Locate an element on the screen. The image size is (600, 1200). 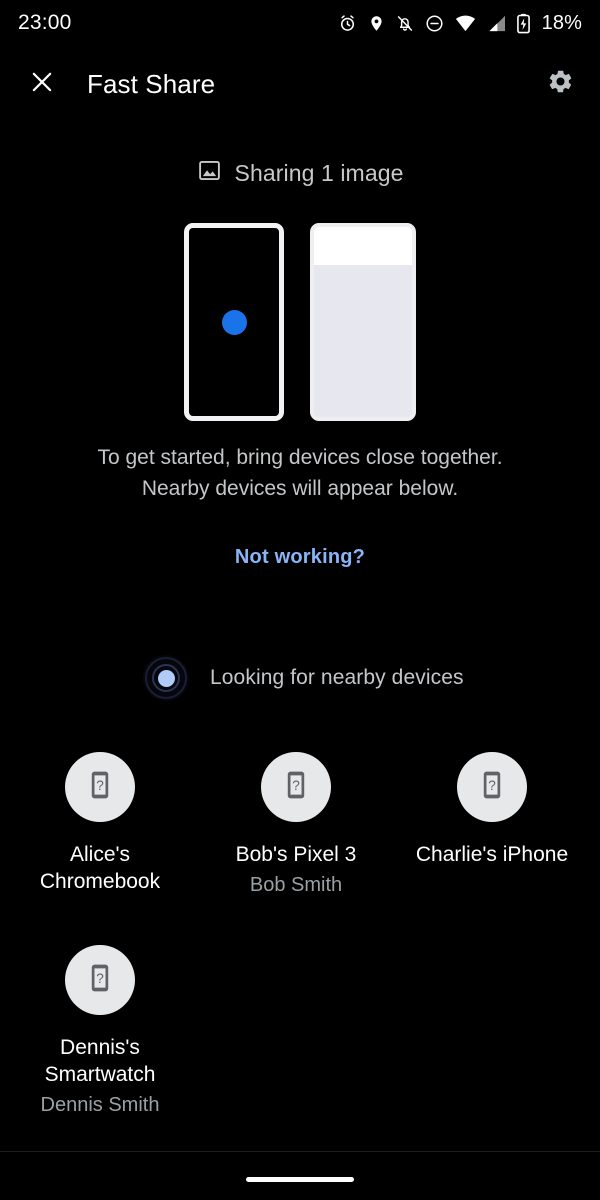
navigation-bar is located at coordinates (300, 1176).